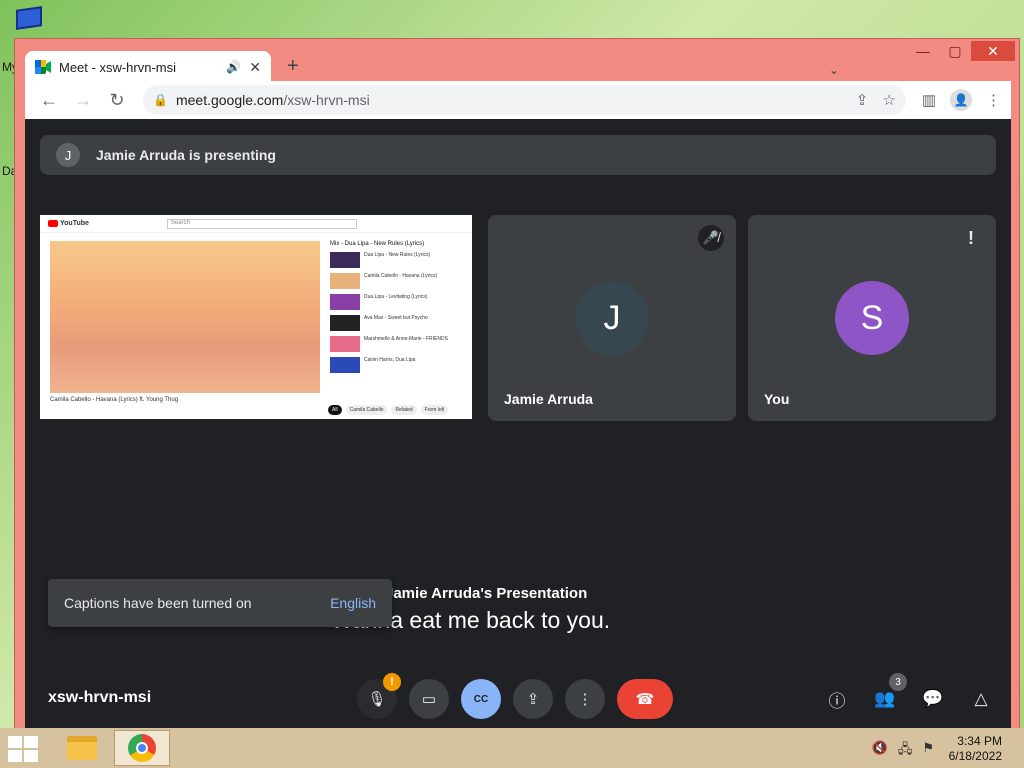 Image resolution: width=1024 pixels, height=768 pixels. What do you see at coordinates (928, 751) in the screenshot?
I see `flag-icon: ⚑` at bounding box center [928, 751].